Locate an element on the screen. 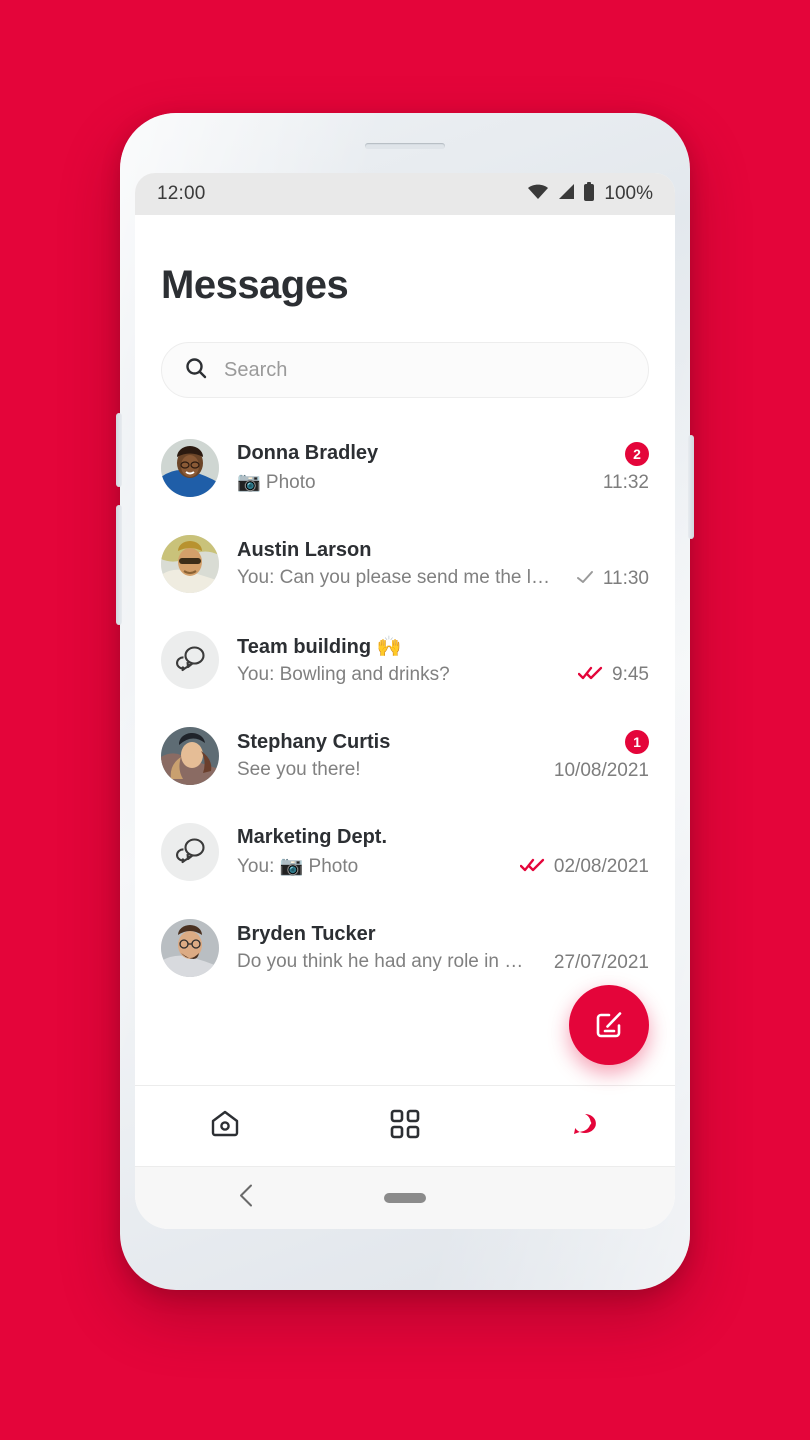 The width and height of the screenshot is (810, 1440). timestamp-group: 10/08/2021 is located at coordinates (601, 771).